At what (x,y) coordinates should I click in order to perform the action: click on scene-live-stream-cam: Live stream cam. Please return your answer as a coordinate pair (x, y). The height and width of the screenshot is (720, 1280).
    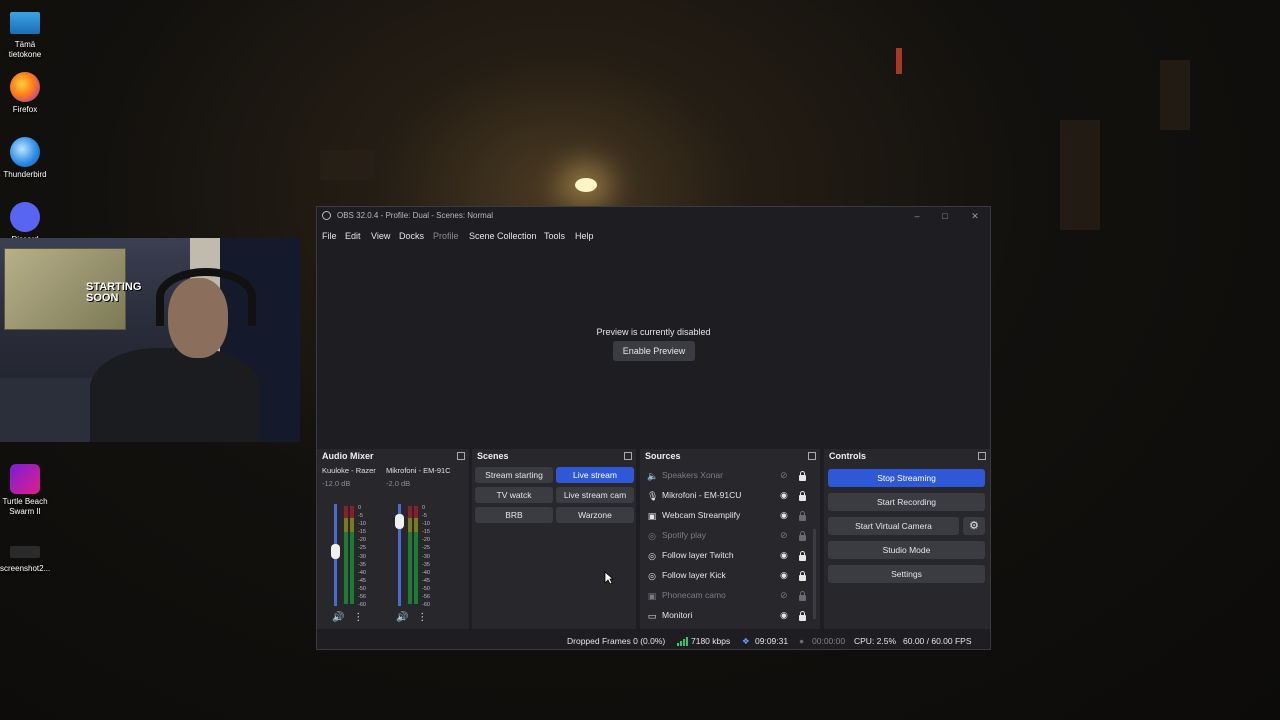
    Looking at the image, I should click on (595, 495).